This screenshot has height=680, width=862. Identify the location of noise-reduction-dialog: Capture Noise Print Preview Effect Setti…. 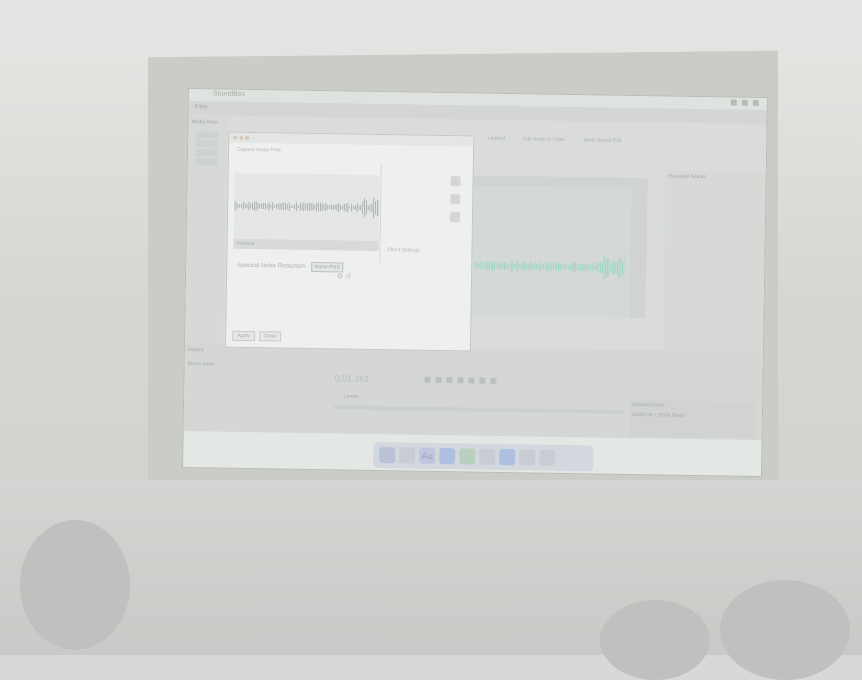
(349, 241).